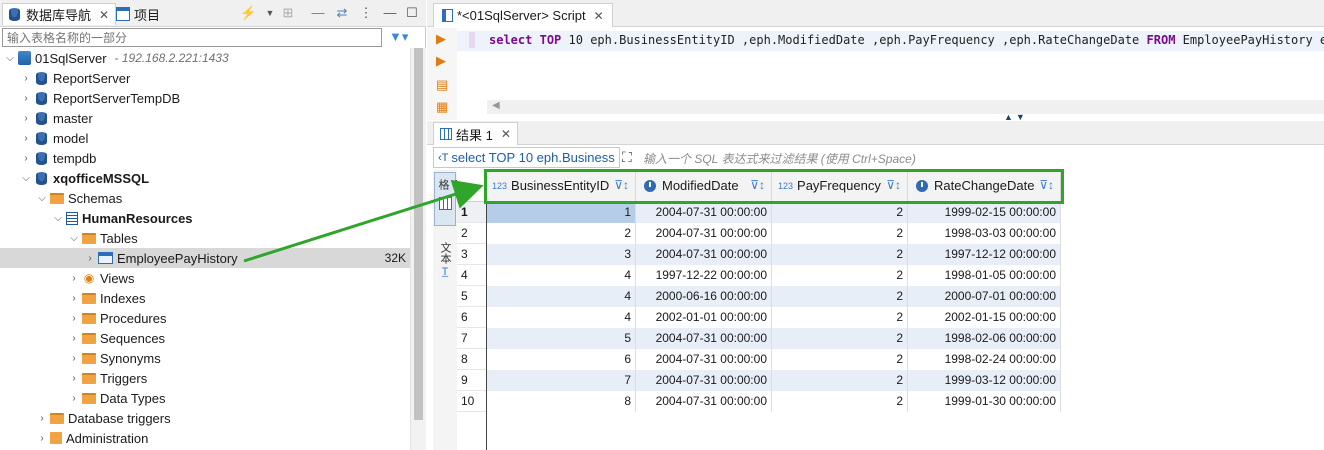  What do you see at coordinates (984, 401) in the screenshot?
I see `table-cell: 1999-01-30 00:00:00` at bounding box center [984, 401].